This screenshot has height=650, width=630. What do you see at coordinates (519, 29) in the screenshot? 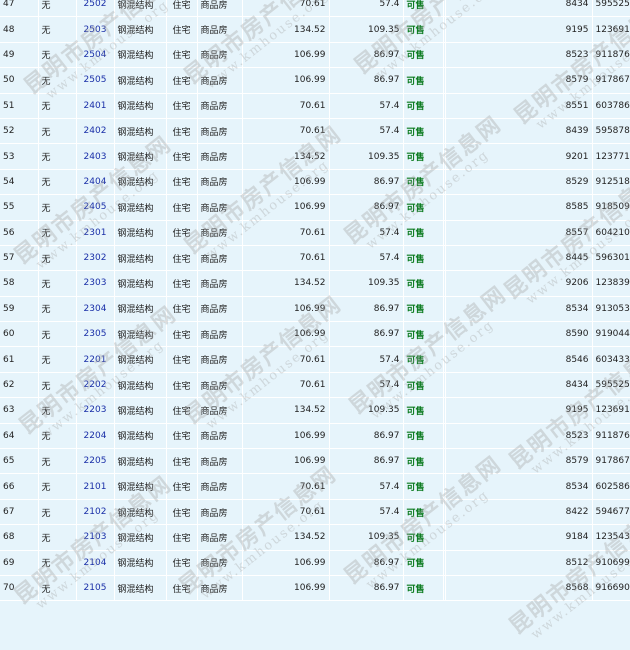
I see `unit-price: 9195` at bounding box center [519, 29].